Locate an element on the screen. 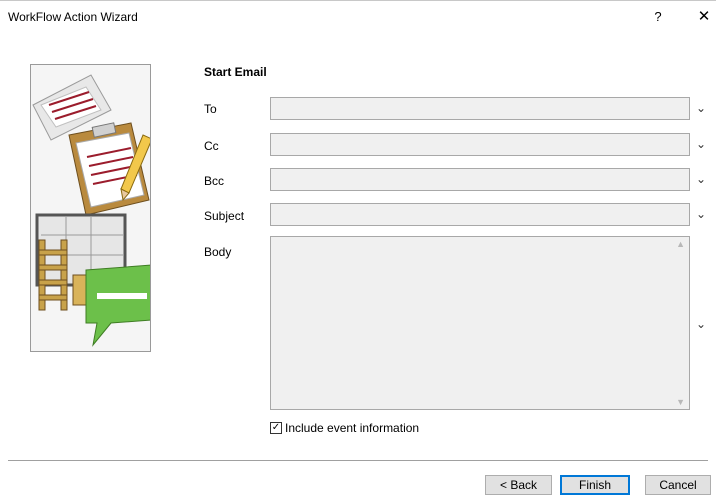 The width and height of the screenshot is (716, 498). wizard-illustration is located at coordinates (90, 208).